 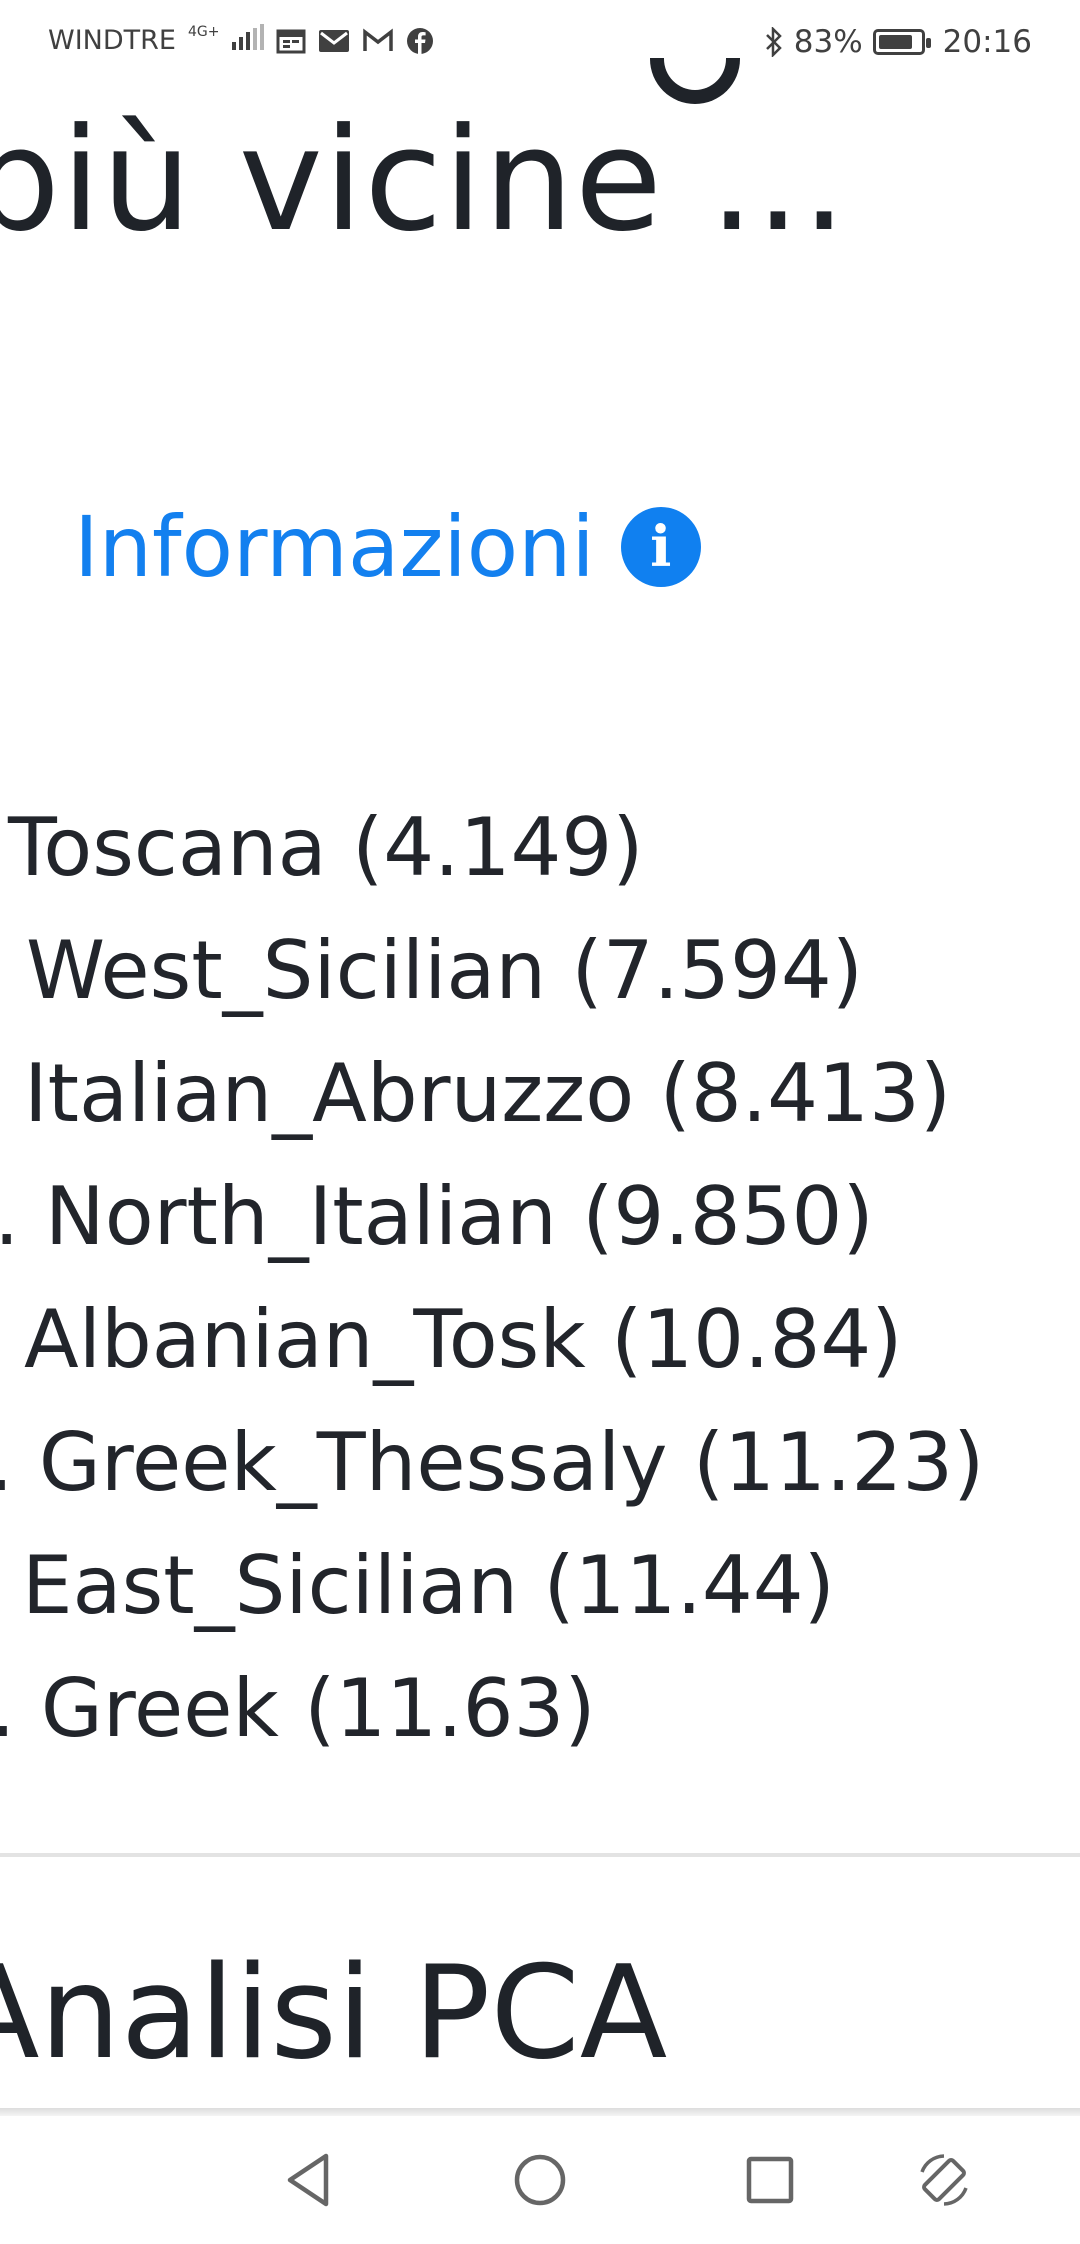 I want to click on facebook-icon, so click(x=420, y=40).